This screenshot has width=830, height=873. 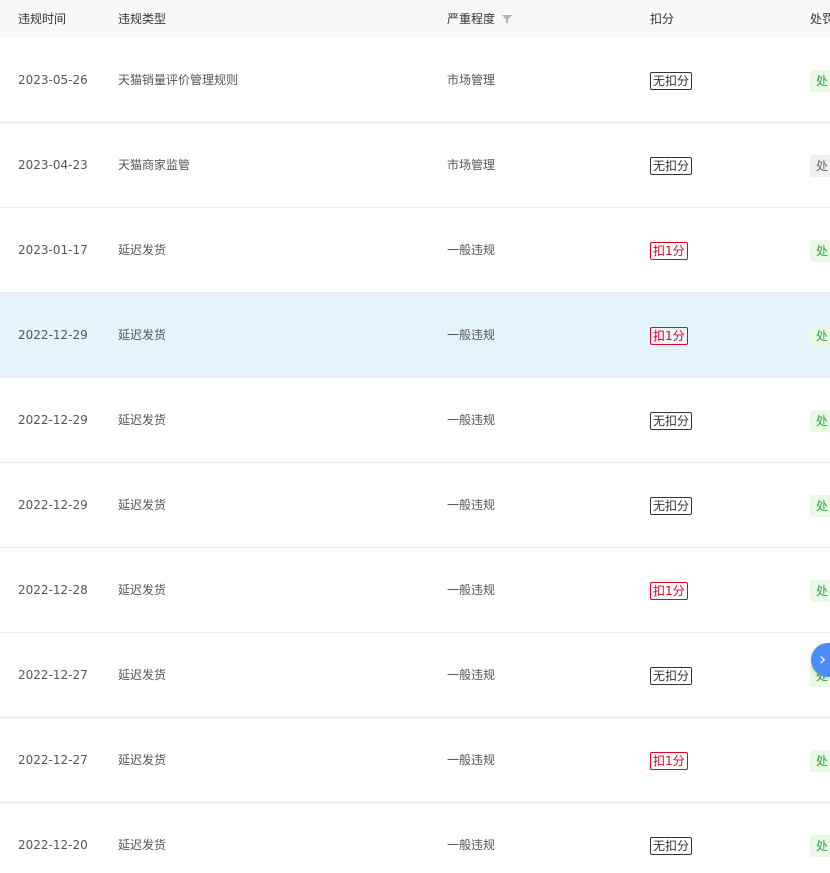 I want to click on table-row: 2022-12-27 延迟发货 一般违规 扣1分 处, so click(x=415, y=760).